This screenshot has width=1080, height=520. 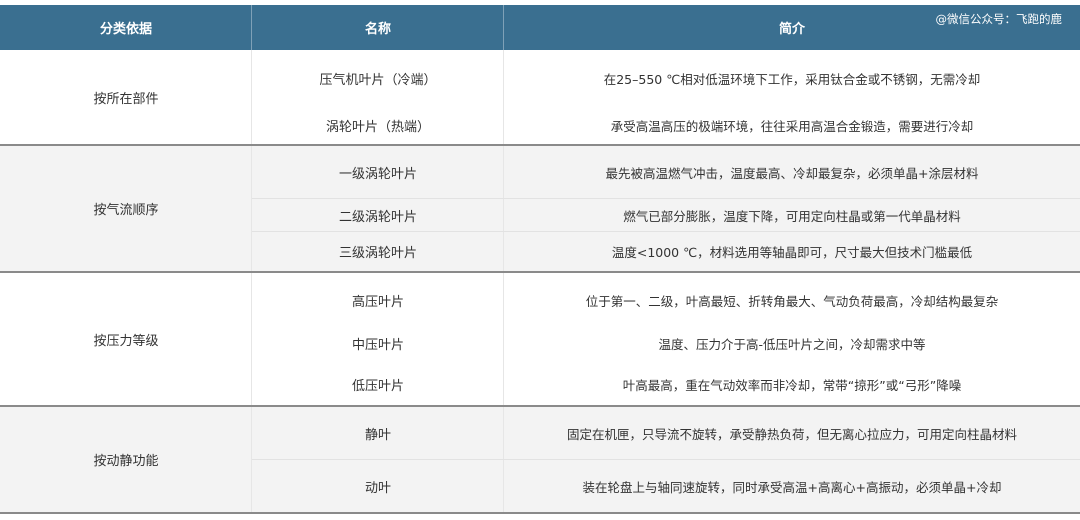 What do you see at coordinates (377, 302) in the screenshot?
I see `blade-name: 高压叶片` at bounding box center [377, 302].